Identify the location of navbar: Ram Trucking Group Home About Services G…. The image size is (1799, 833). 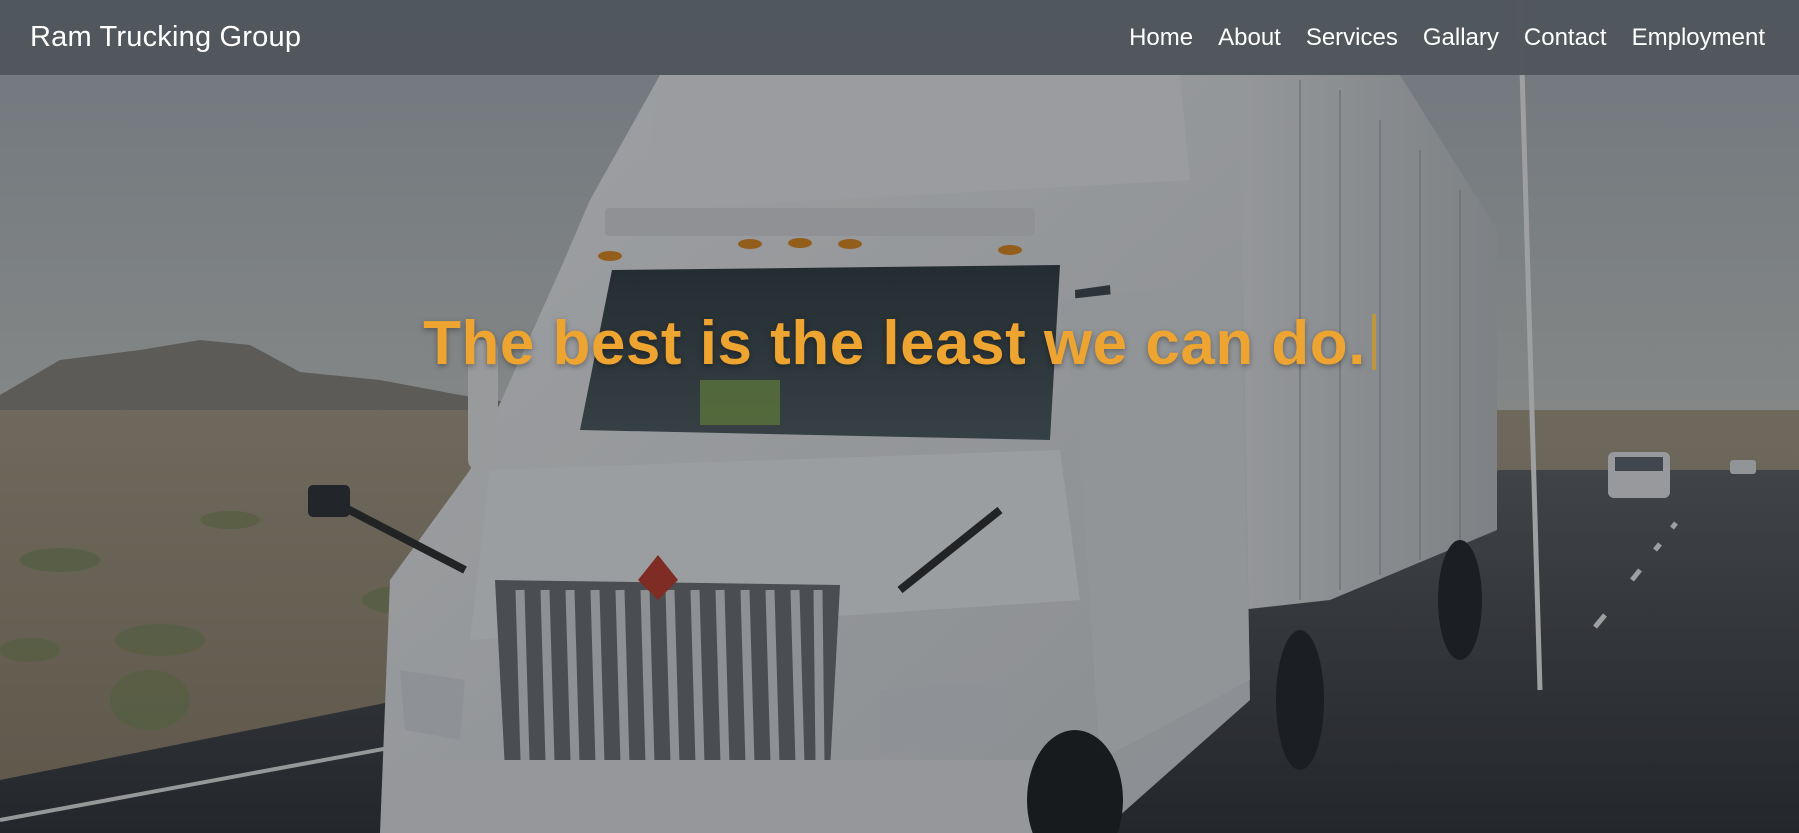
(899, 37).